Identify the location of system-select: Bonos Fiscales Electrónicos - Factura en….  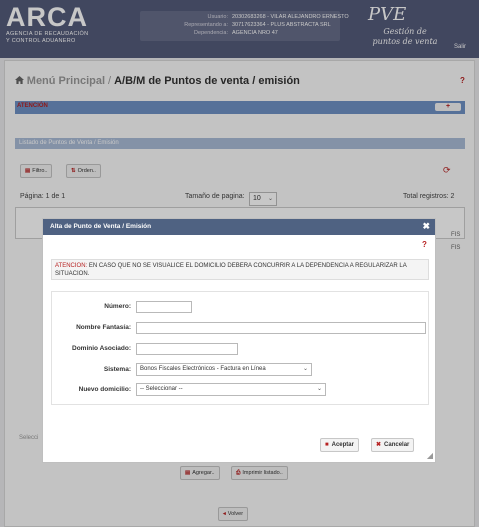
(224, 369).